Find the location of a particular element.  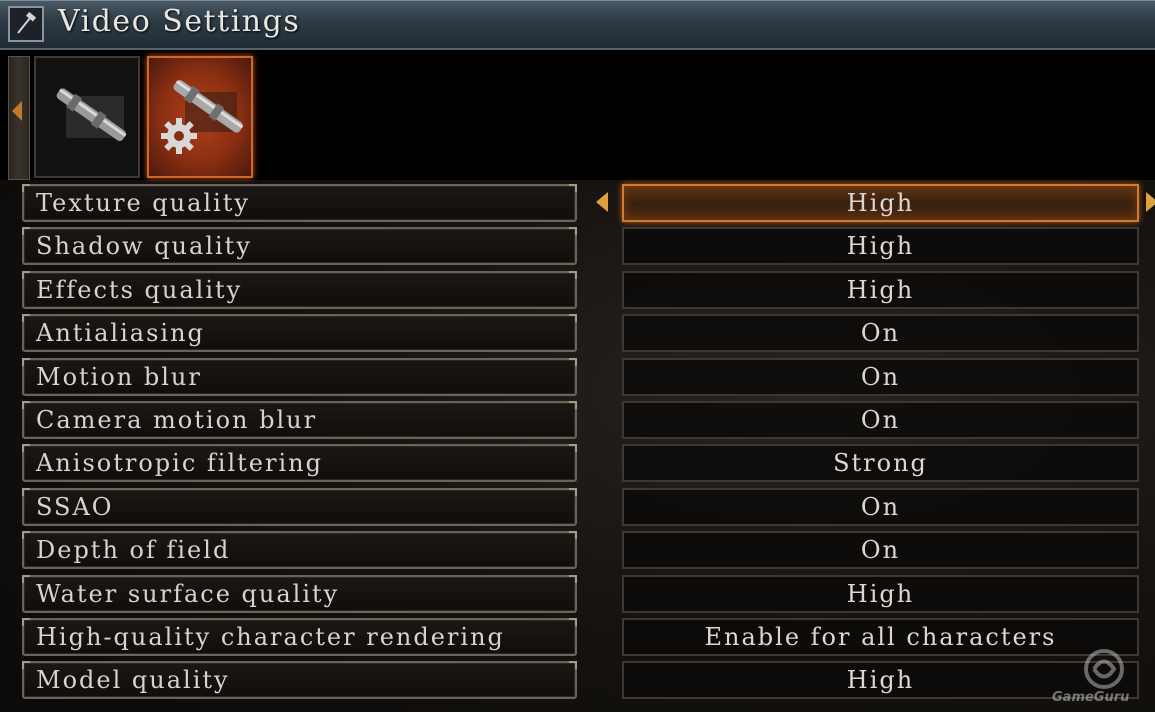

setting-row: Antialiasing On is located at coordinates (577, 334).